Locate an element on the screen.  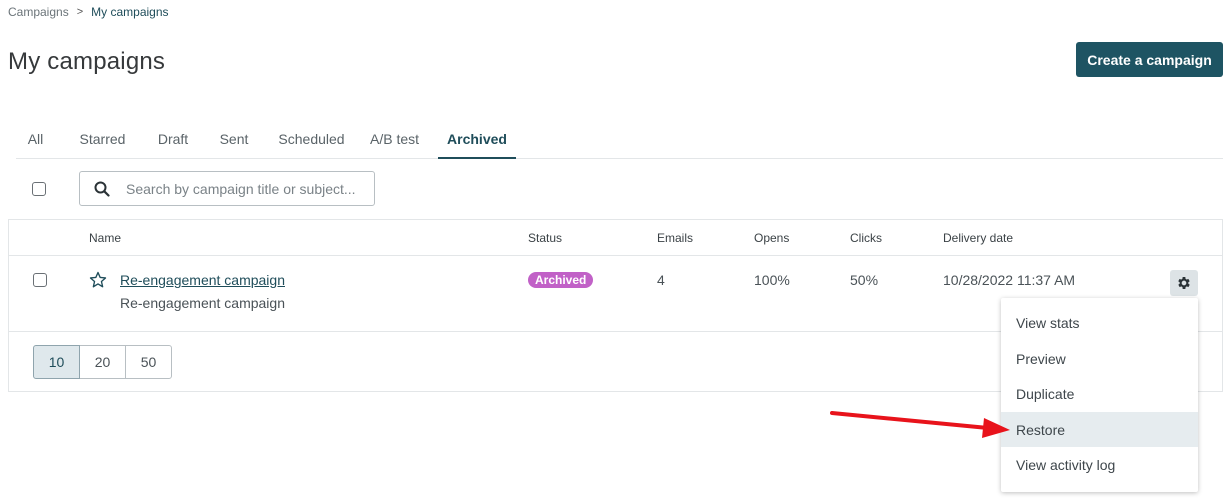
page-size-50: 50 is located at coordinates (148, 362).